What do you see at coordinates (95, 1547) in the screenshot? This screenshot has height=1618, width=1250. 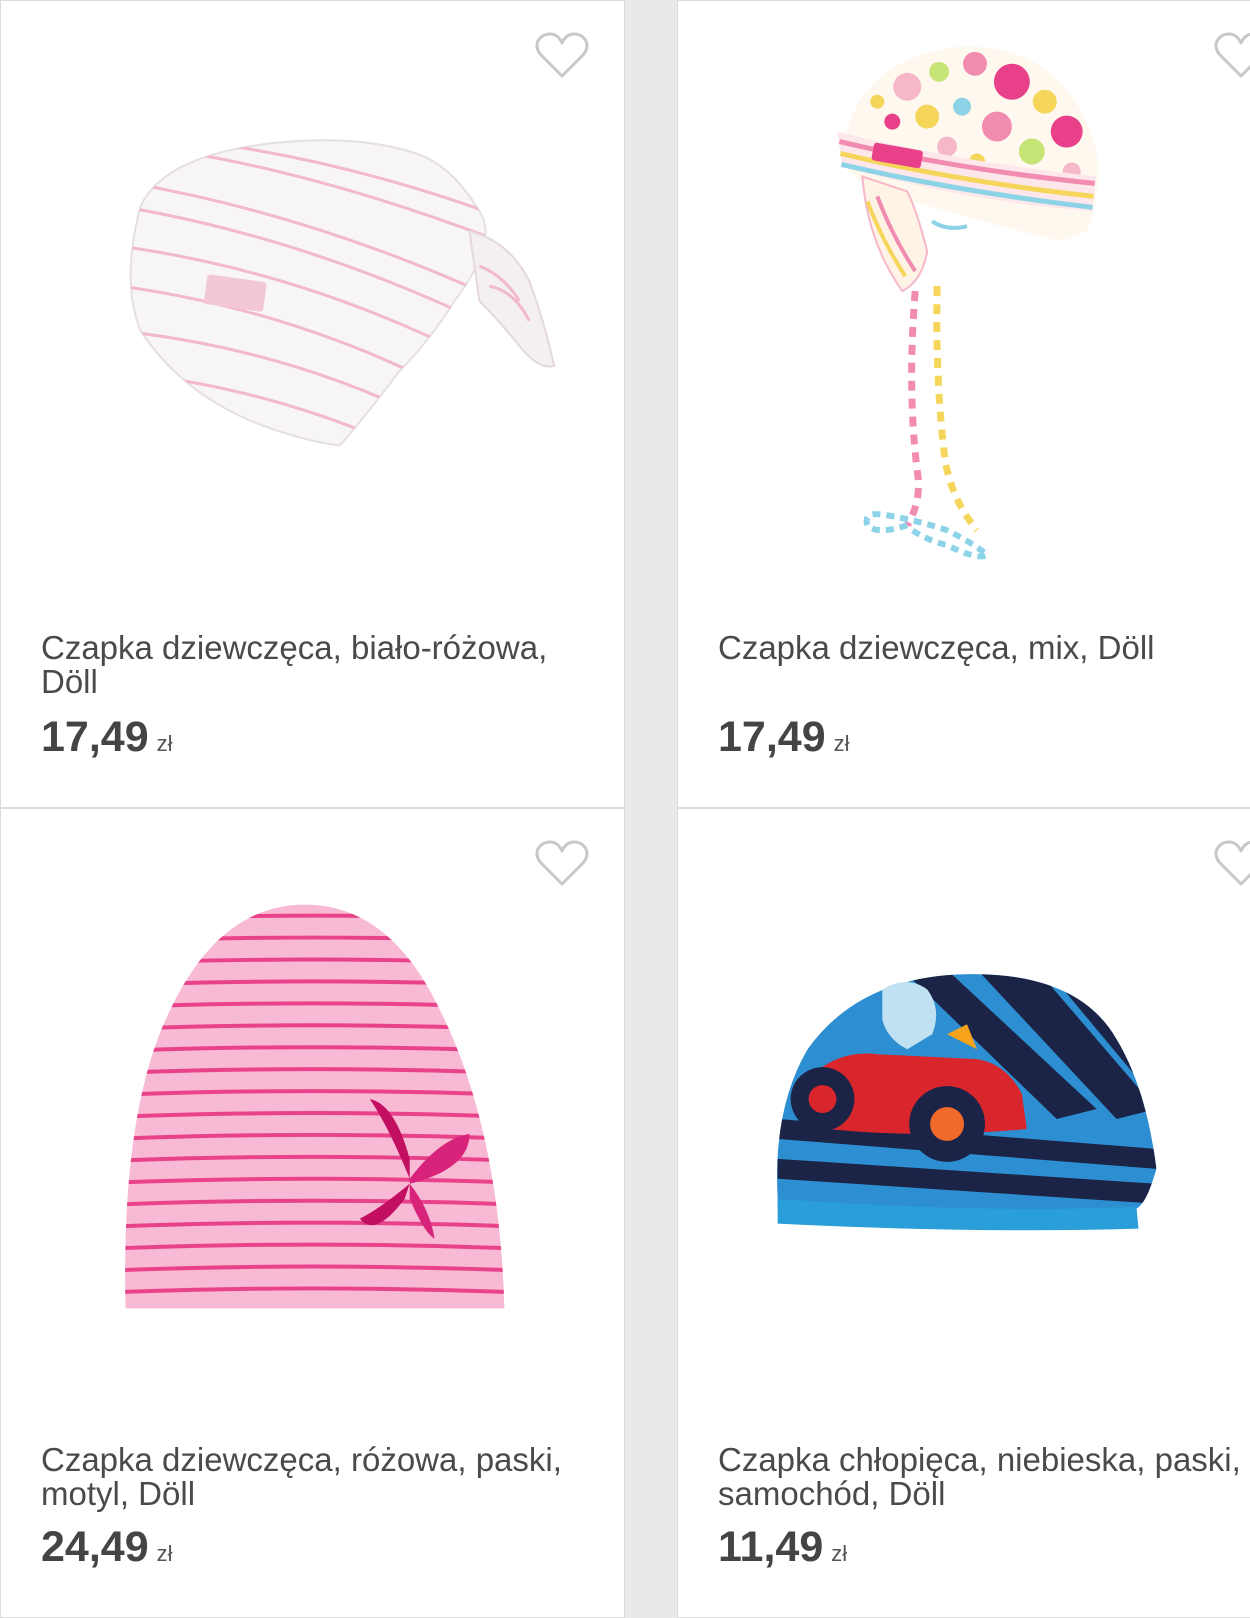 I see `price-amount: 24,49` at bounding box center [95, 1547].